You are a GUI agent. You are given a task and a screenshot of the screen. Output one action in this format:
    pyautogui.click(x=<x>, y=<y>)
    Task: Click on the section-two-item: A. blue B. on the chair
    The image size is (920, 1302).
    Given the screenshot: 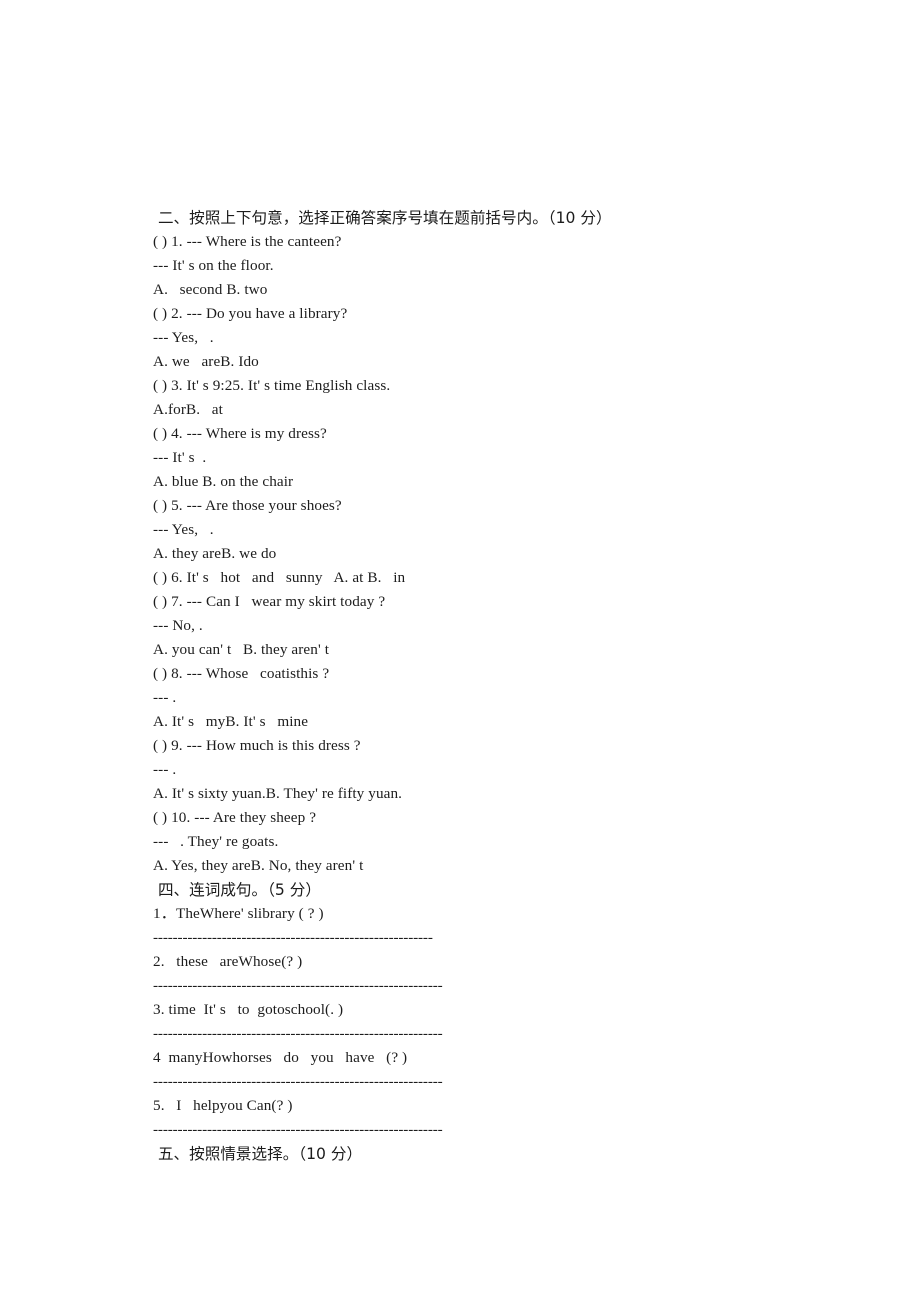 What is the action you would take?
    pyautogui.click(x=223, y=481)
    